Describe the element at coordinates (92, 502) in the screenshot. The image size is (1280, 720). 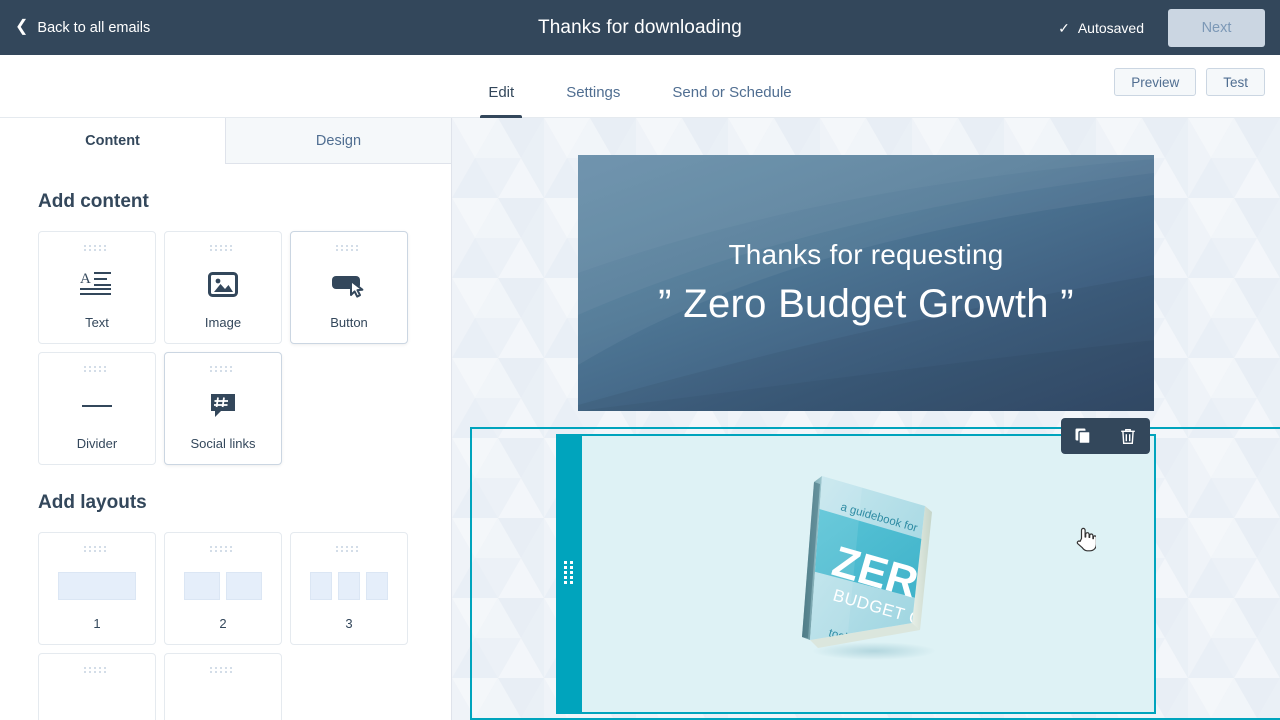
I see `add-layouts-title: Add layouts` at that location.